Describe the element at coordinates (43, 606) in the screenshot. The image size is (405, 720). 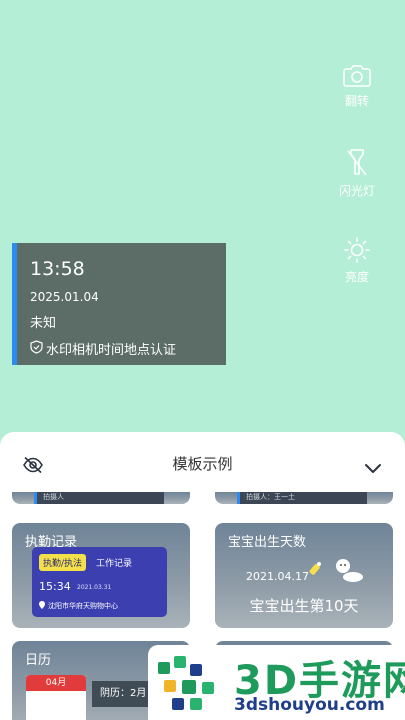
I see `location-pin-icon` at that location.